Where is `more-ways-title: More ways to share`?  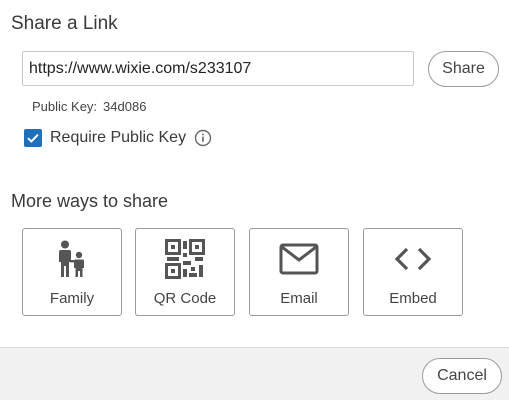
more-ways-title: More ways to share is located at coordinates (90, 201).